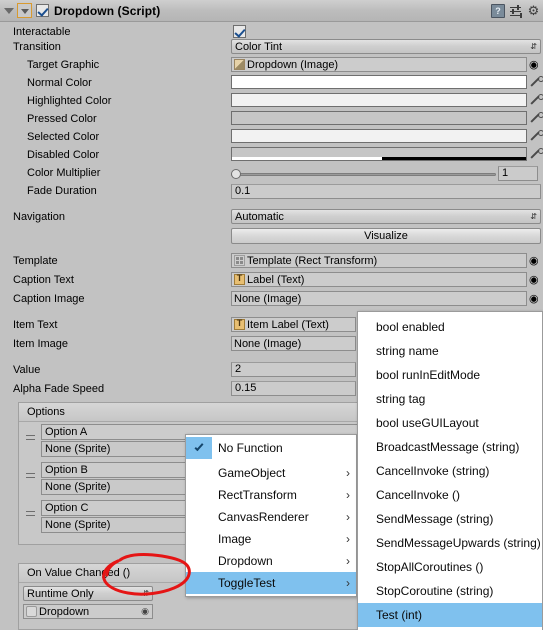 The image size is (543, 630). I want to click on submenu-item-label: bool enabled, so click(410, 327).